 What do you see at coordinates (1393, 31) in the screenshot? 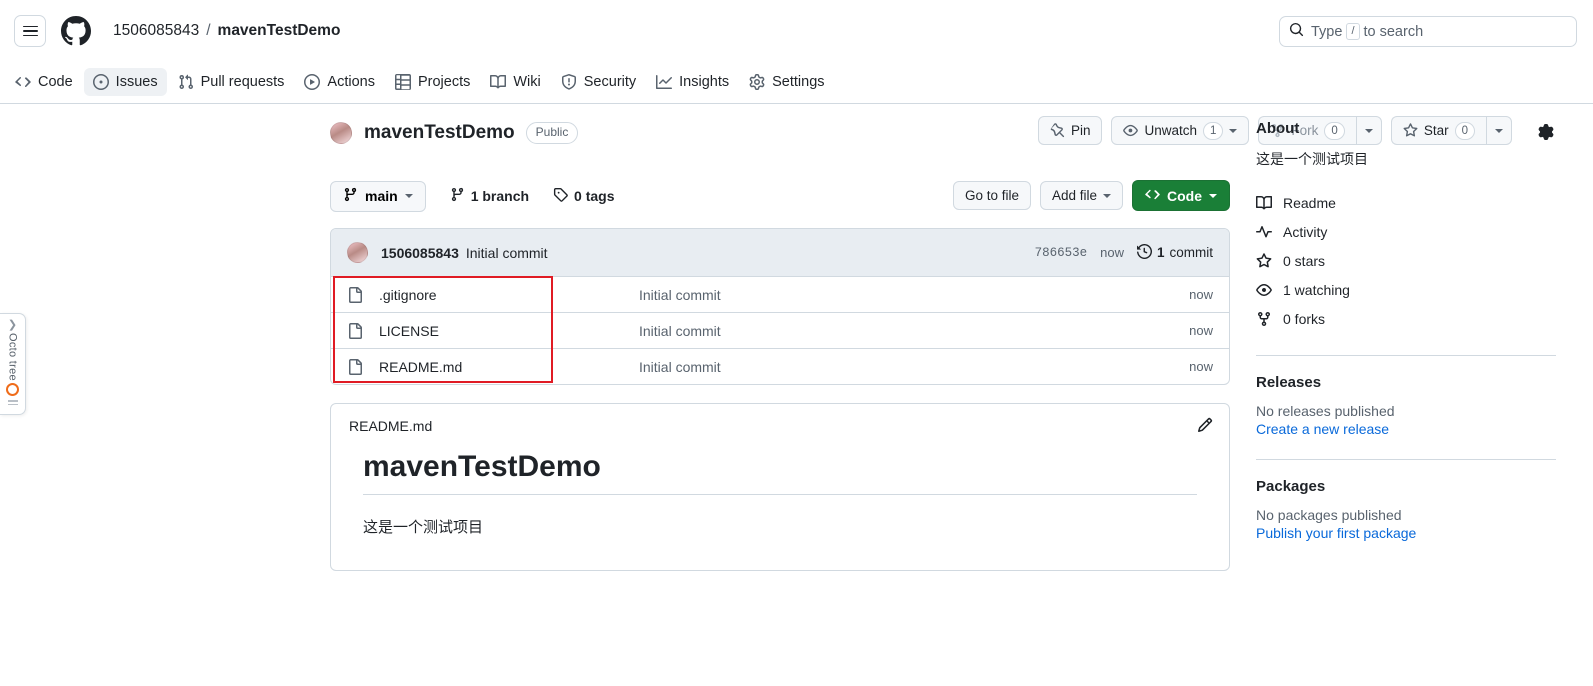
I see `search-placeholder-suffix: to search` at bounding box center [1393, 31].